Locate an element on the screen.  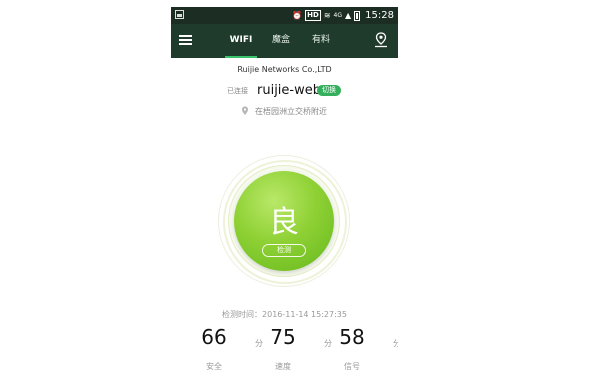
wifi-ssid: ruijie-web is located at coordinates (289, 90).